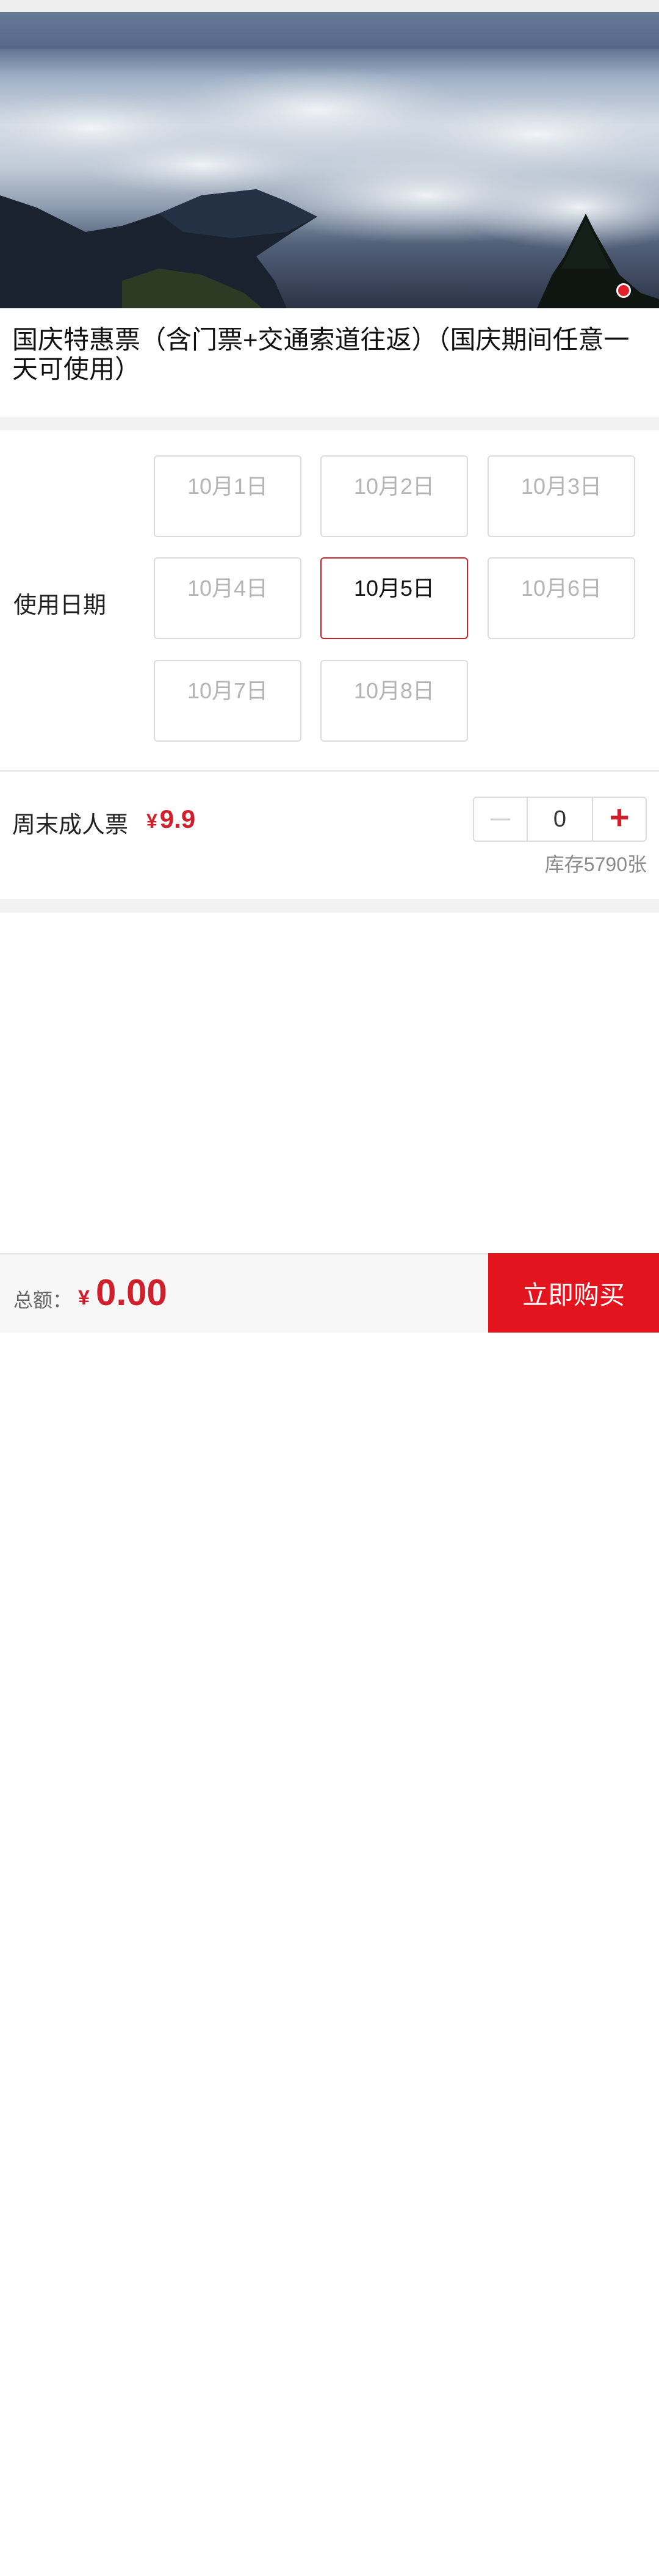 The image size is (659, 2576). Describe the element at coordinates (151, 821) in the screenshot. I see `currency-symbol: ¥` at that location.